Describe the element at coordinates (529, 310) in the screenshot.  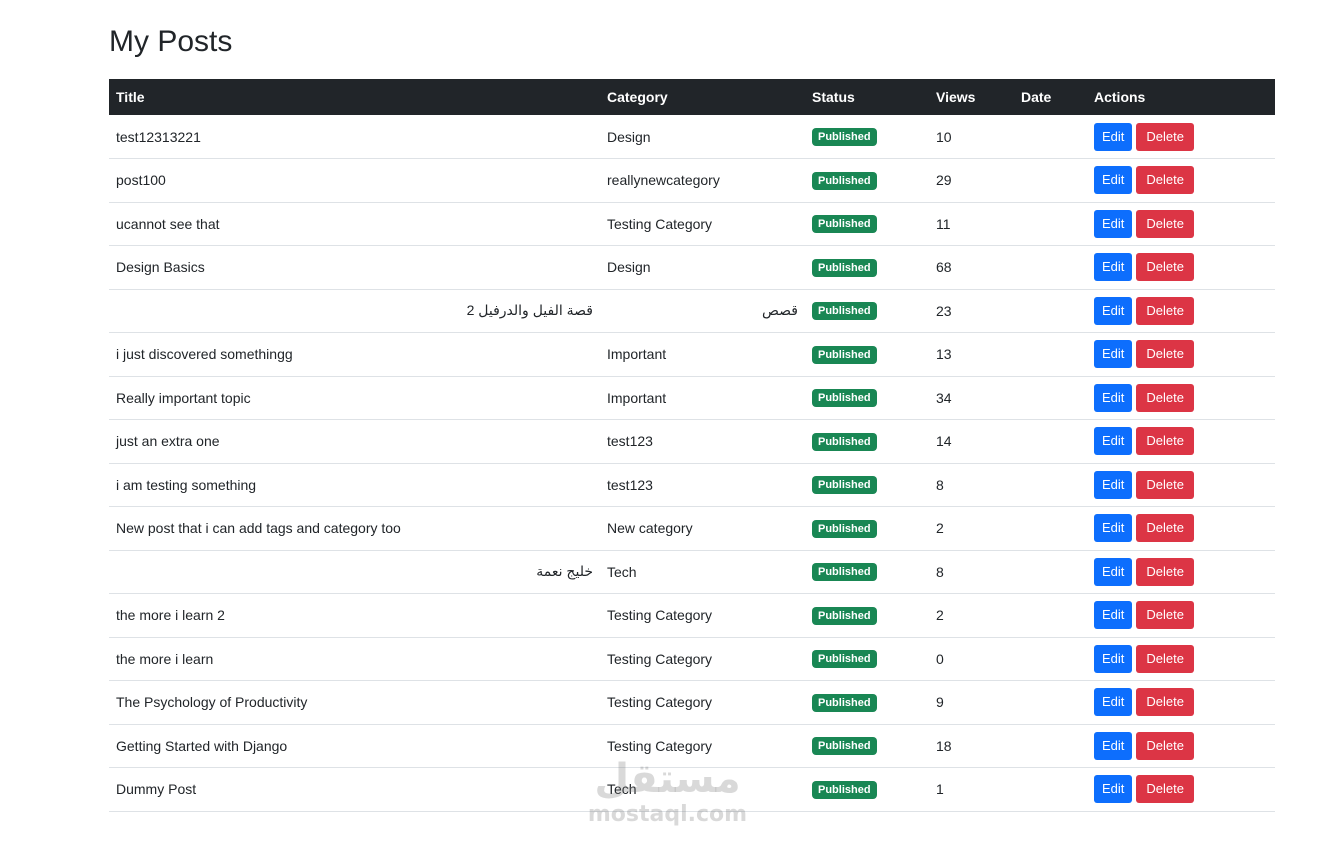
I see `post-title-cell: قصة الفيل والدرفيل 2` at that location.